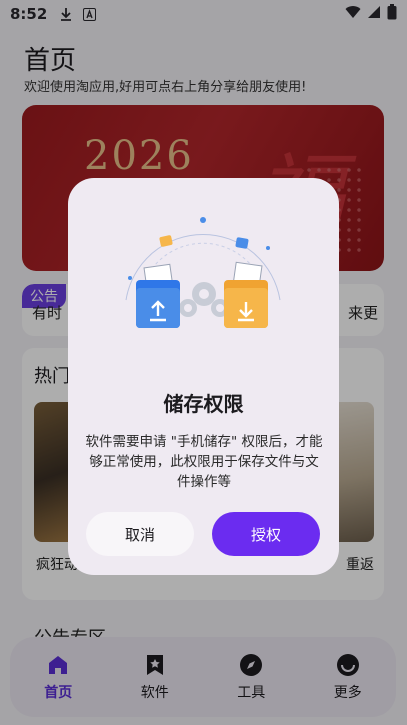 The height and width of the screenshot is (725, 407). Describe the element at coordinates (203, 14) in the screenshot. I see `status-bar: 8:52` at that location.